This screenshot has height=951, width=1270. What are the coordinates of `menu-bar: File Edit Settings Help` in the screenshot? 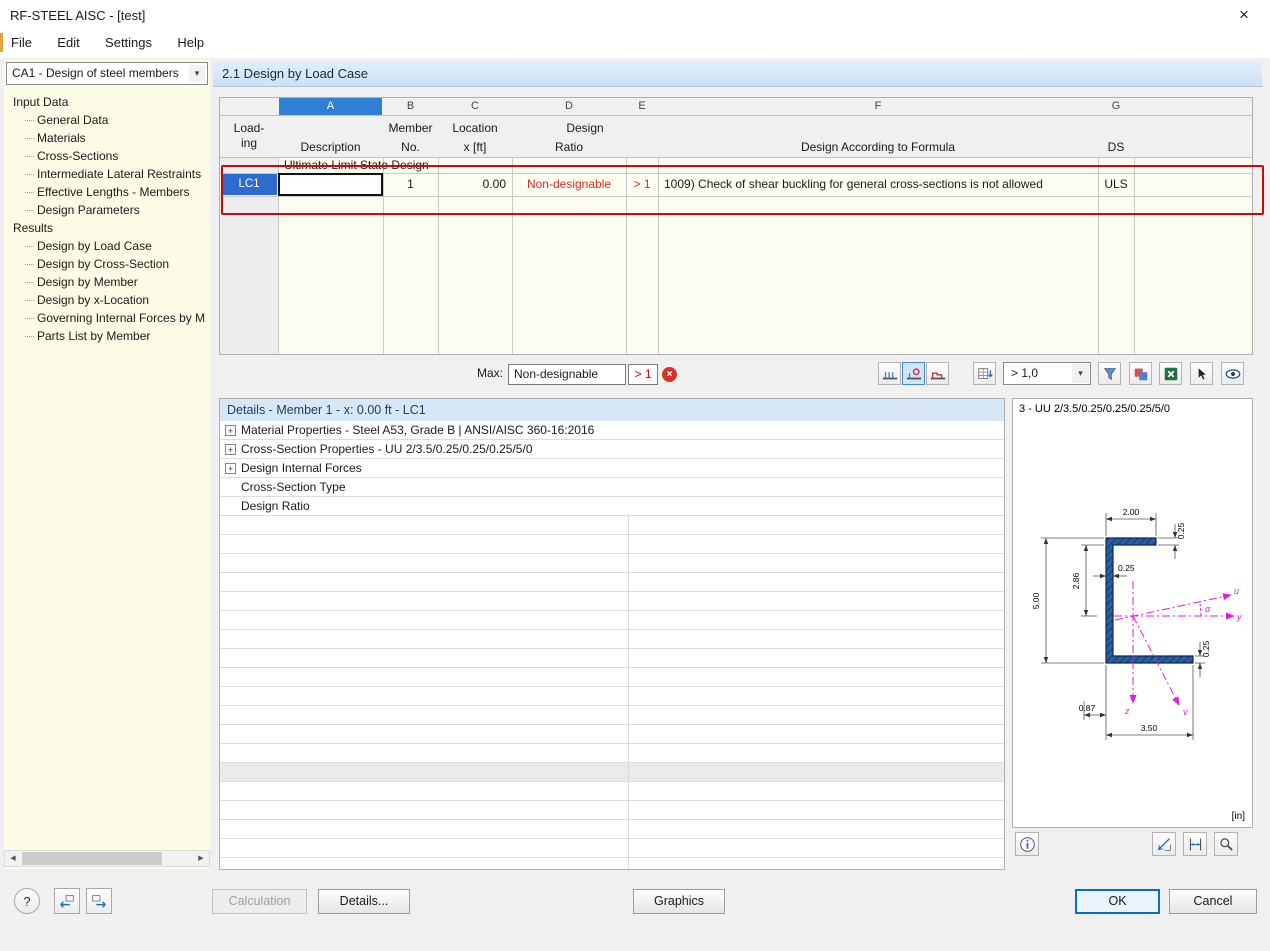 It's located at (635, 44).